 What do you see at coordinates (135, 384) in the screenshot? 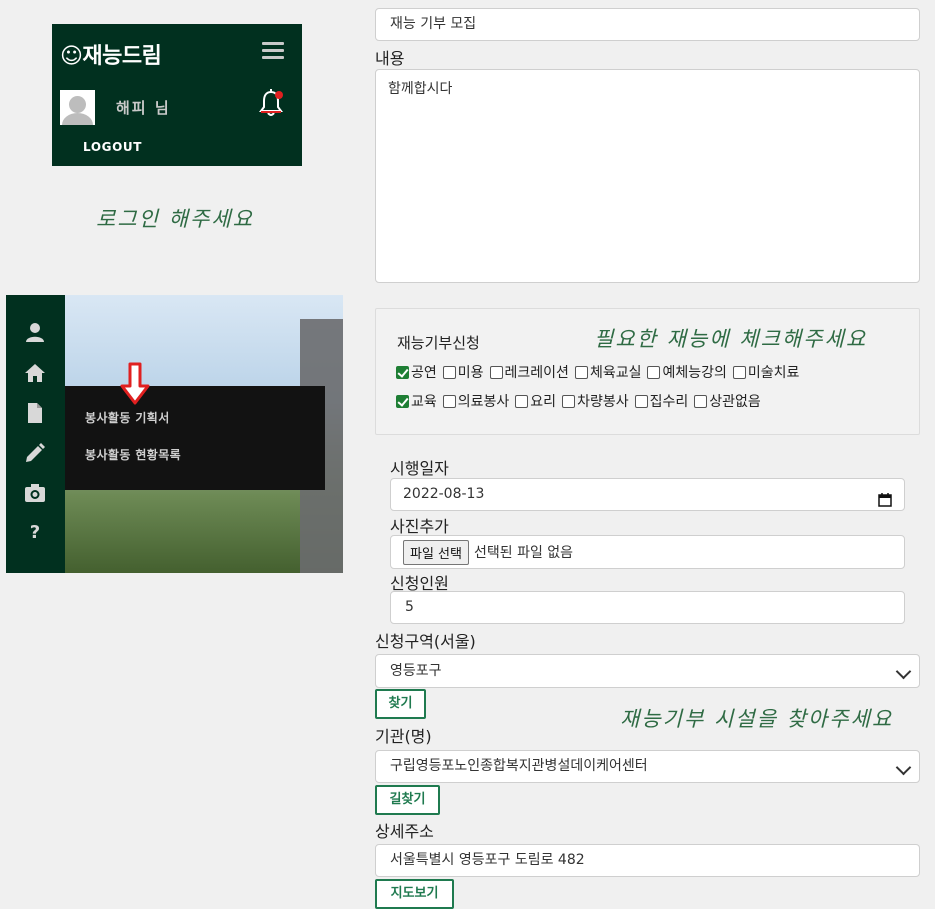
I see `arrow-down-icon` at bounding box center [135, 384].